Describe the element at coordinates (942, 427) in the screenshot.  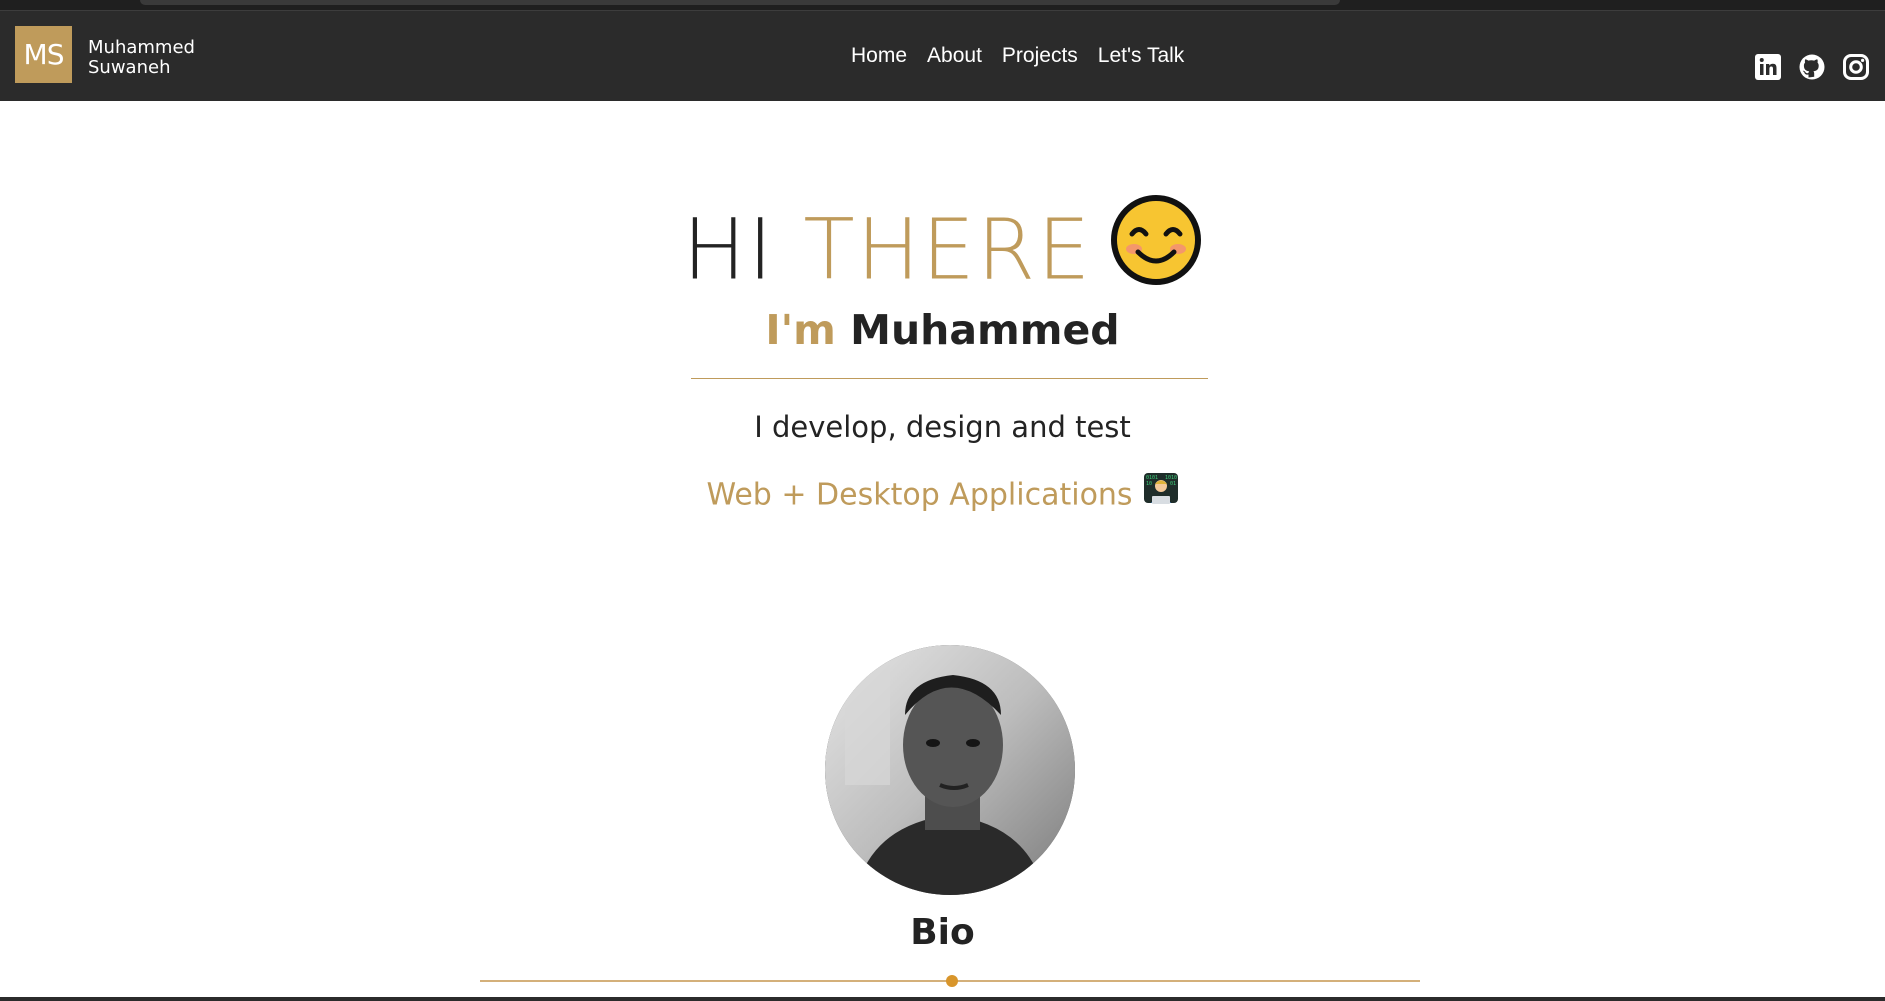
I see `hero-tagline: I develop, design and test` at that location.